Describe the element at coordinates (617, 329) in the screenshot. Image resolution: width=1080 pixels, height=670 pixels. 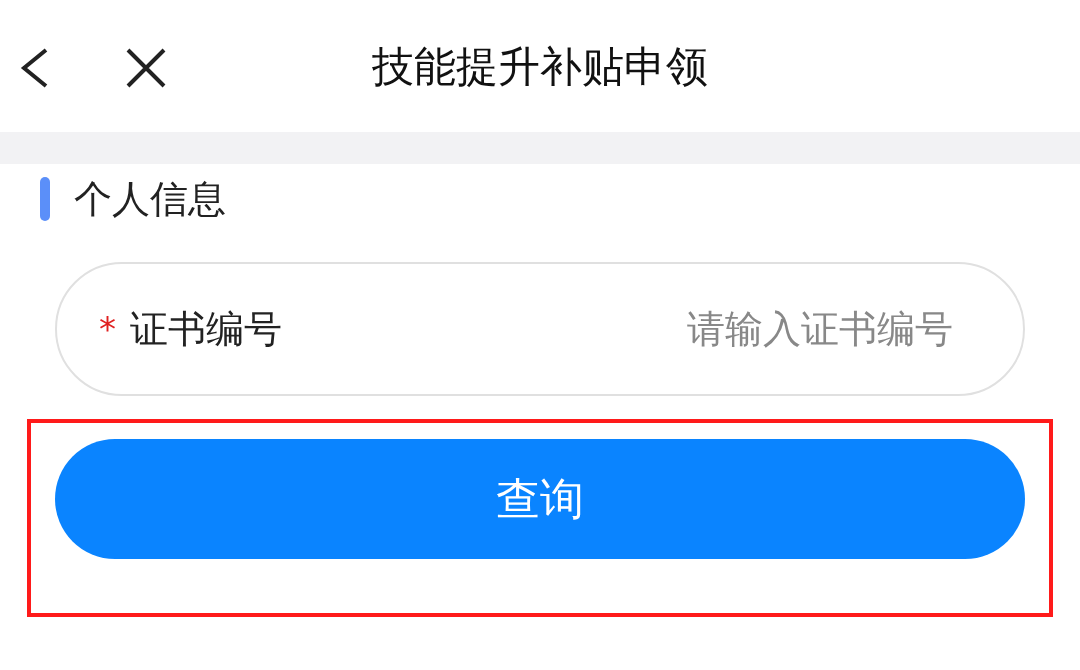
I see `certificate-number-input: 请输入证书编号` at that location.